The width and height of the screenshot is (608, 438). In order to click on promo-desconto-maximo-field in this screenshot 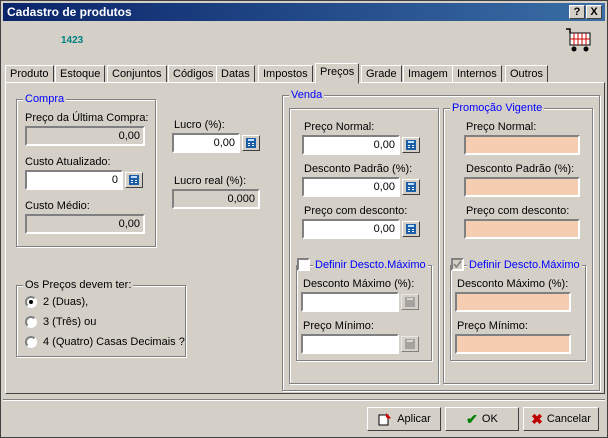, I will do `click(513, 302)`.